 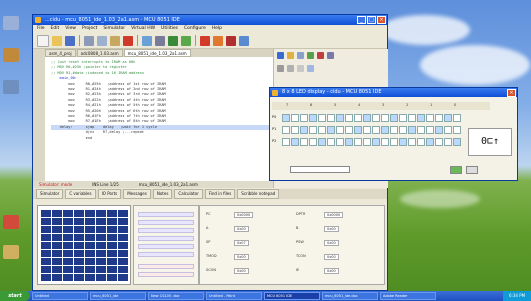 What do you see at coordinates (11, 222) in the screenshot?
I see `desktop-icon` at bounding box center [11, 222].